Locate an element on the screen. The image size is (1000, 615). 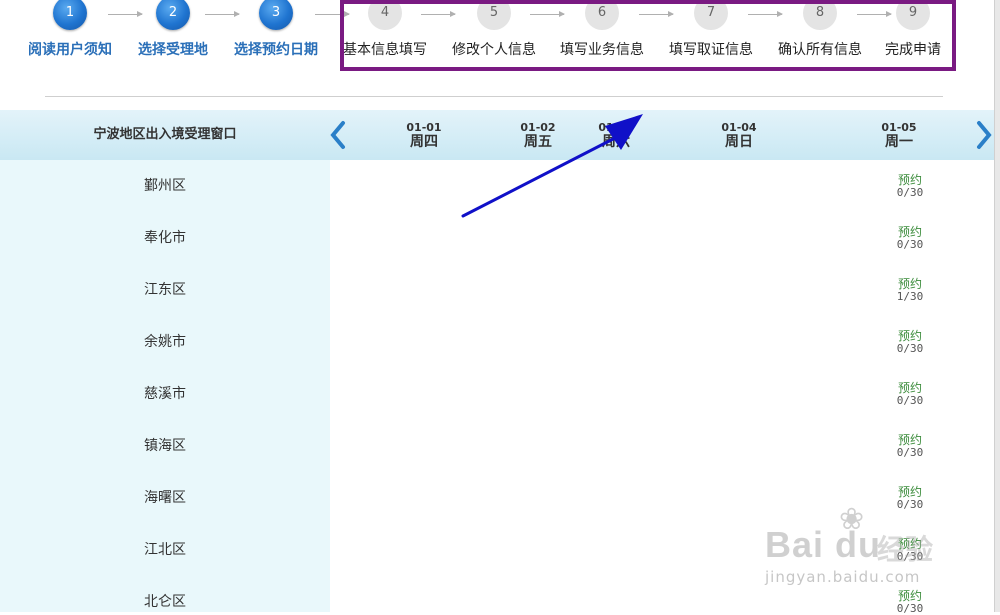
day-column-header: 01-01 周四 is located at coordinates (424, 136).